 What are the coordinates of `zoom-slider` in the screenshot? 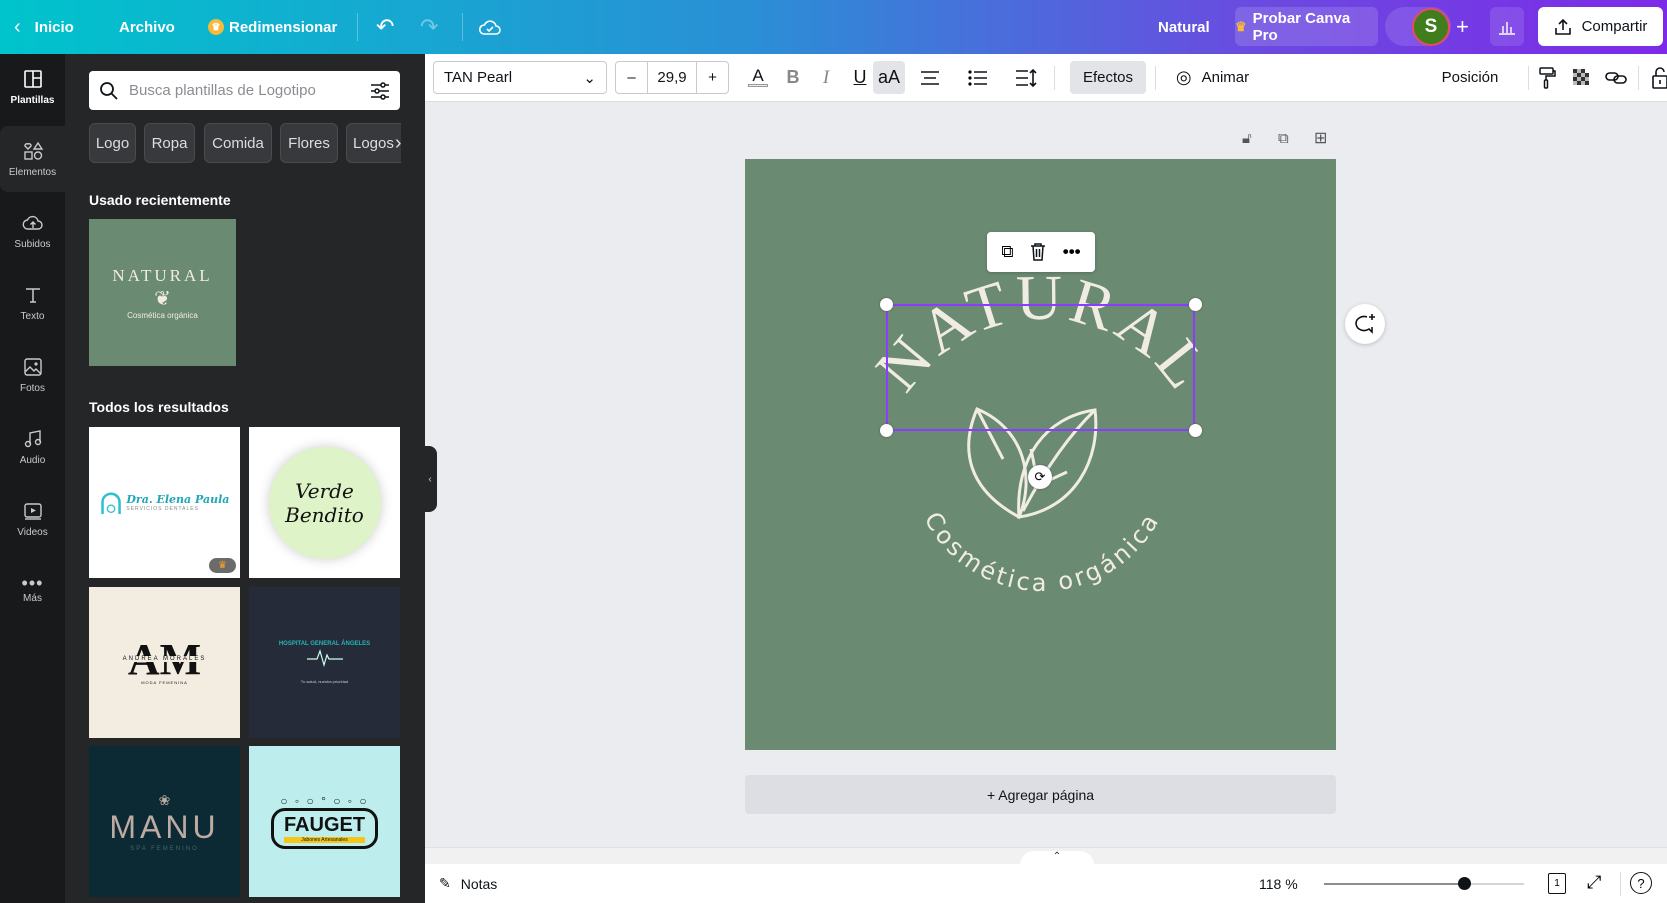 It's located at (1424, 883).